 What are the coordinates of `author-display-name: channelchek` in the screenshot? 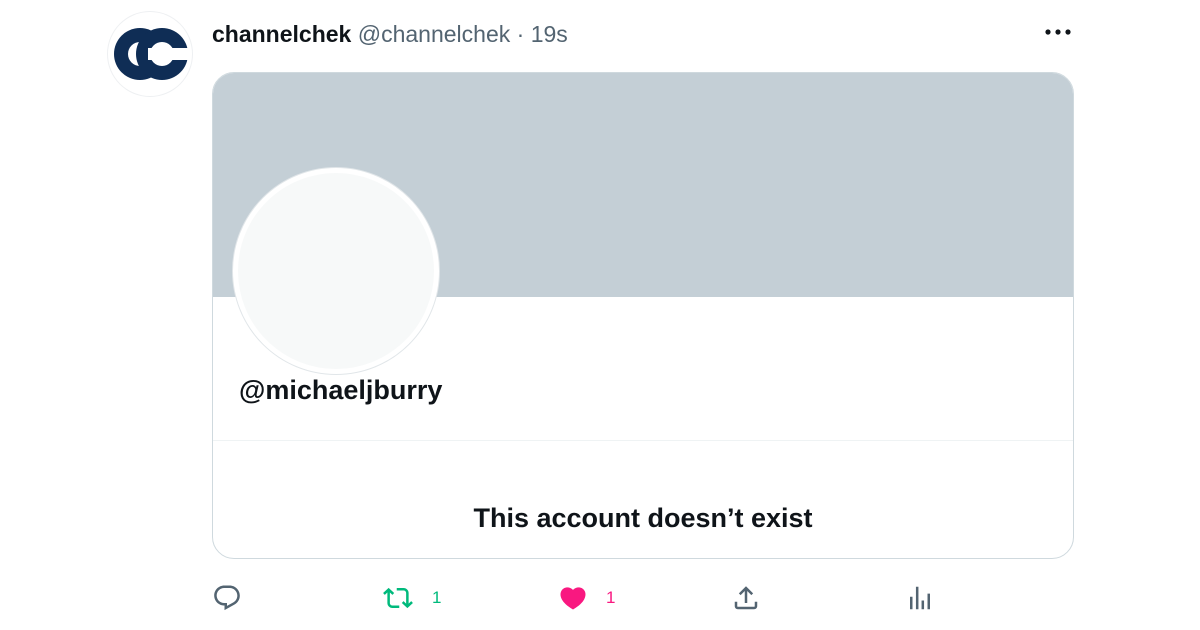 It's located at (281, 34).